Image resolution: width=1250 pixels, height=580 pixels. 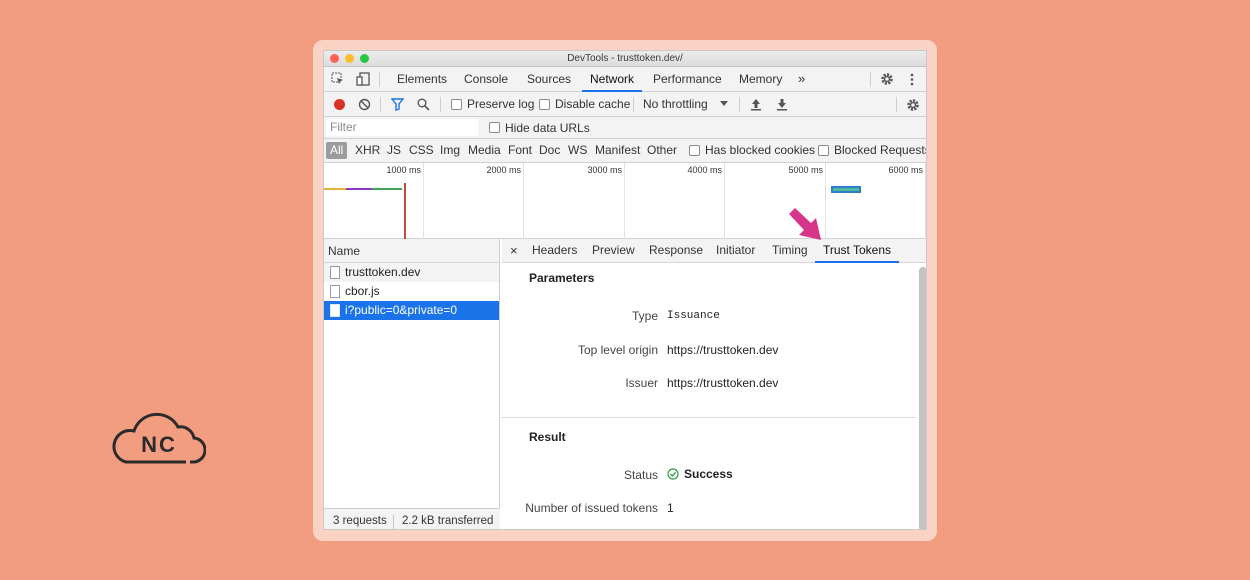 What do you see at coordinates (675, 104) in the screenshot?
I see `throttling-select: No throttling` at bounding box center [675, 104].